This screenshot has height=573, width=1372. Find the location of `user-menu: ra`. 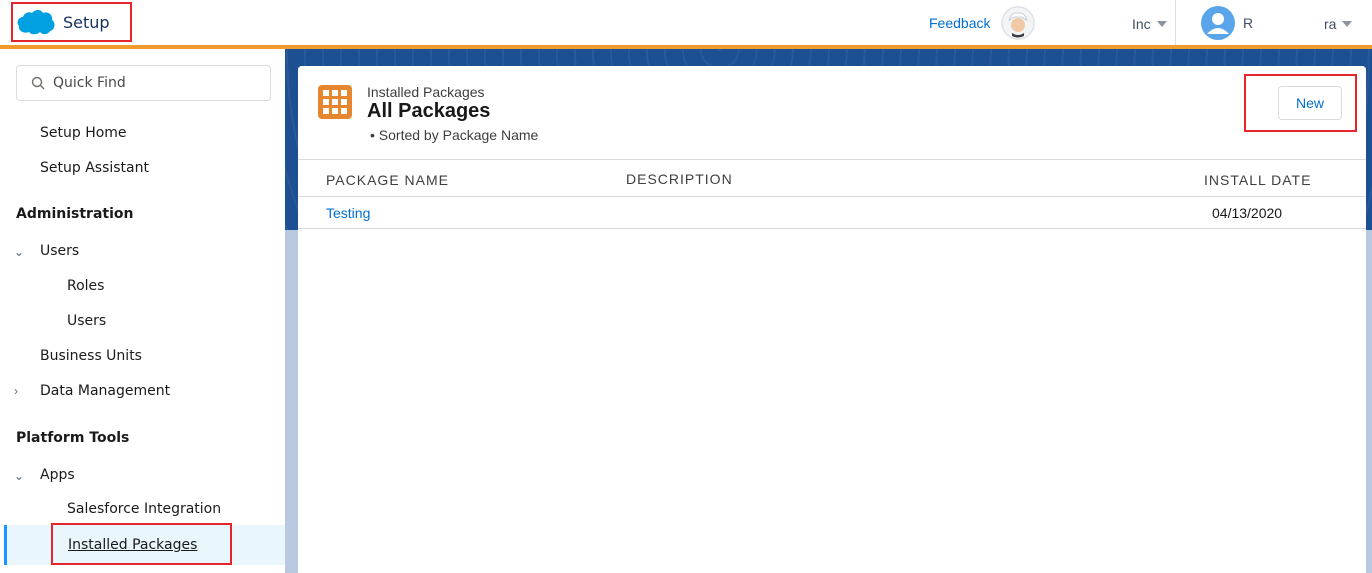

user-menu: ra is located at coordinates (1338, 24).